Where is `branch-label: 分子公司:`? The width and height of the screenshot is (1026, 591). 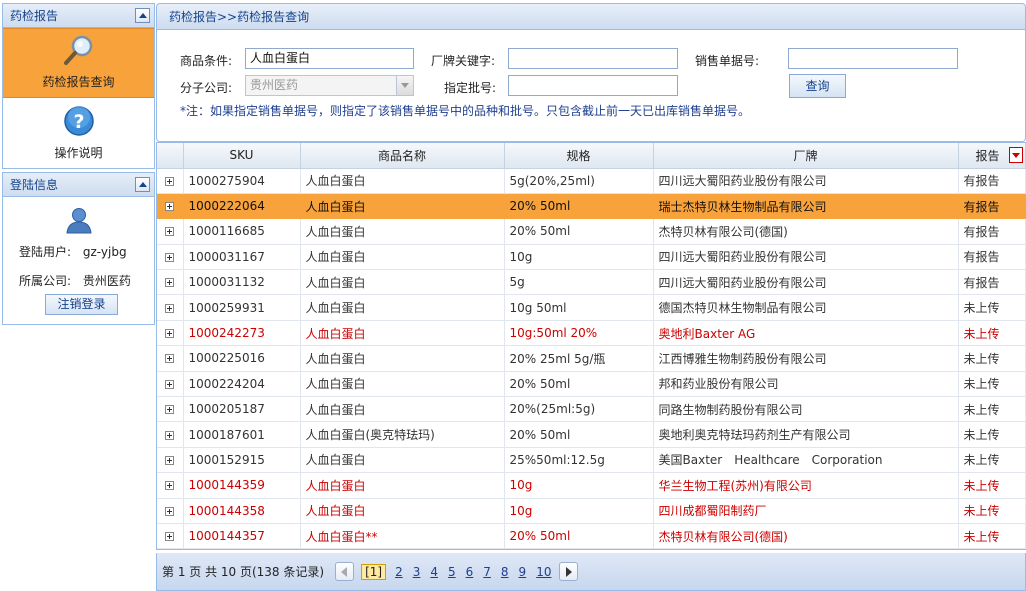 branch-label: 分子公司: is located at coordinates (206, 88).